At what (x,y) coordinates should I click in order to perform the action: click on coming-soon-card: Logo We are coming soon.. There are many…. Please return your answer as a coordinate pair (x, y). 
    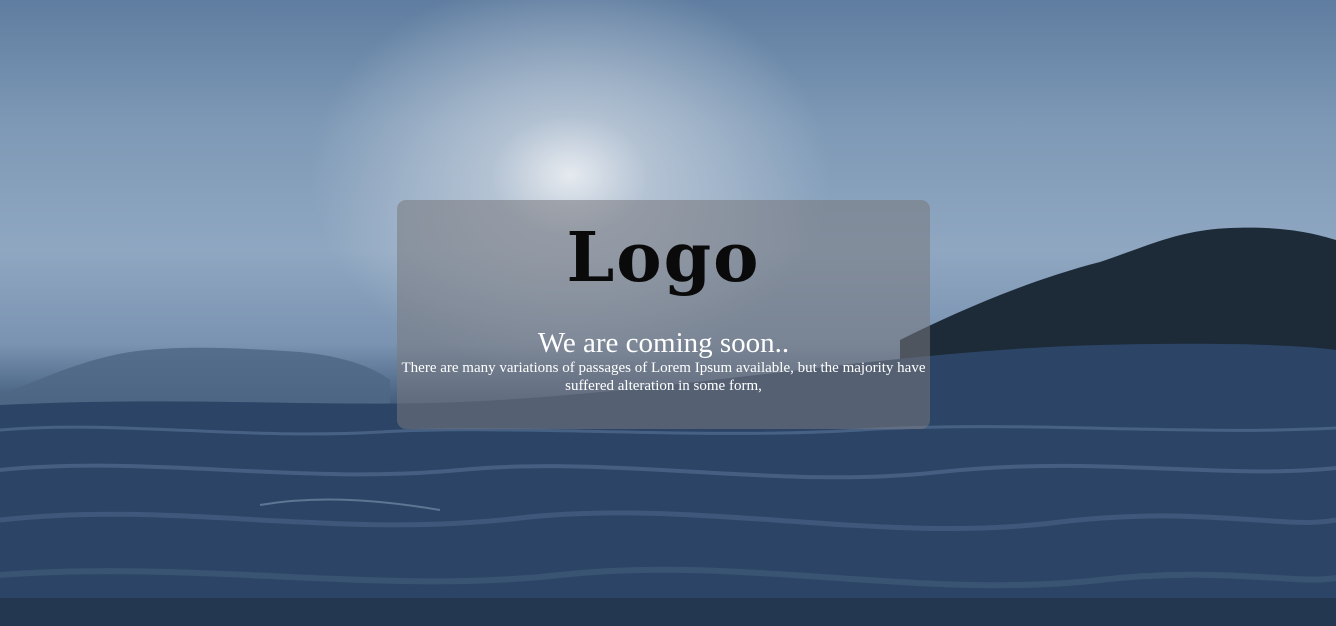
    Looking at the image, I should click on (663, 314).